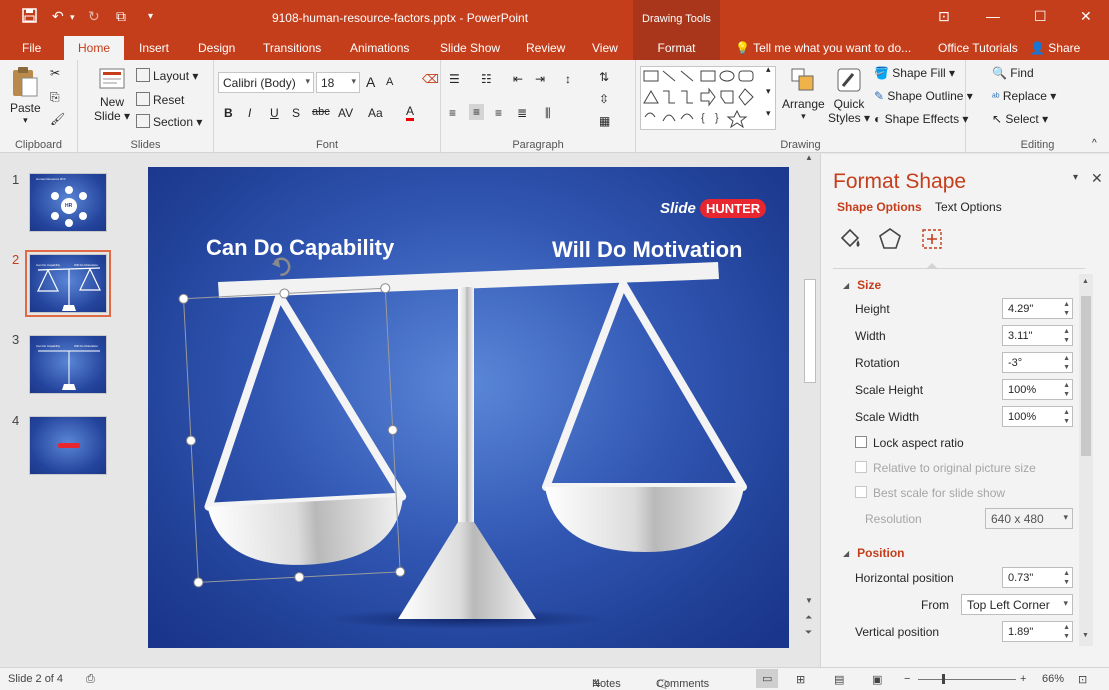  I want to click on share-button: 👤 Share, so click(1055, 48).